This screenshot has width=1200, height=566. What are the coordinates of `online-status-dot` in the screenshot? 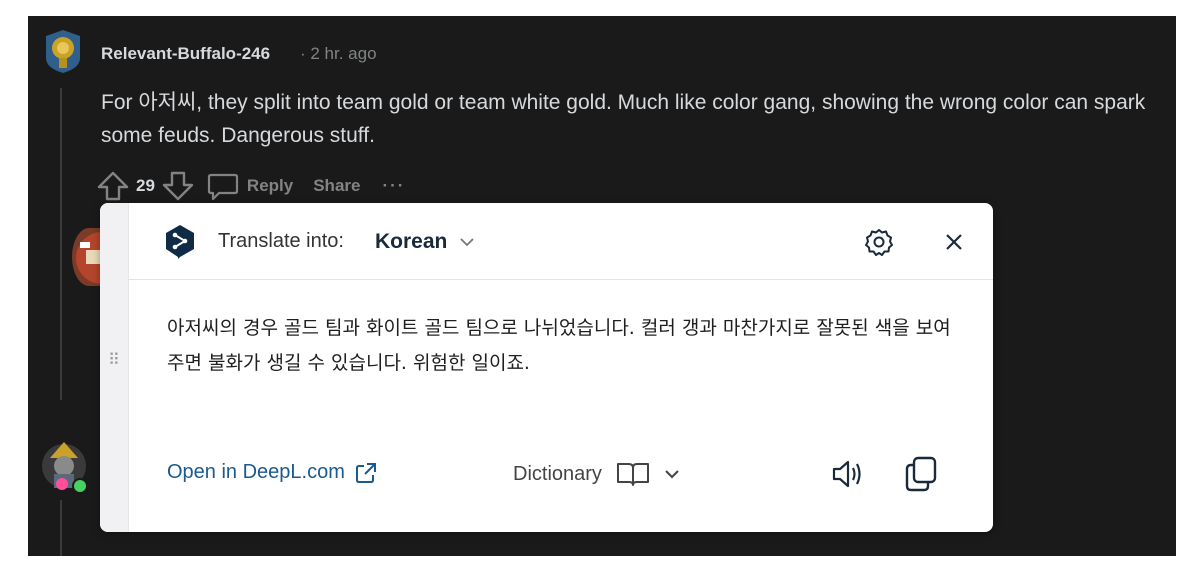 It's located at (80, 486).